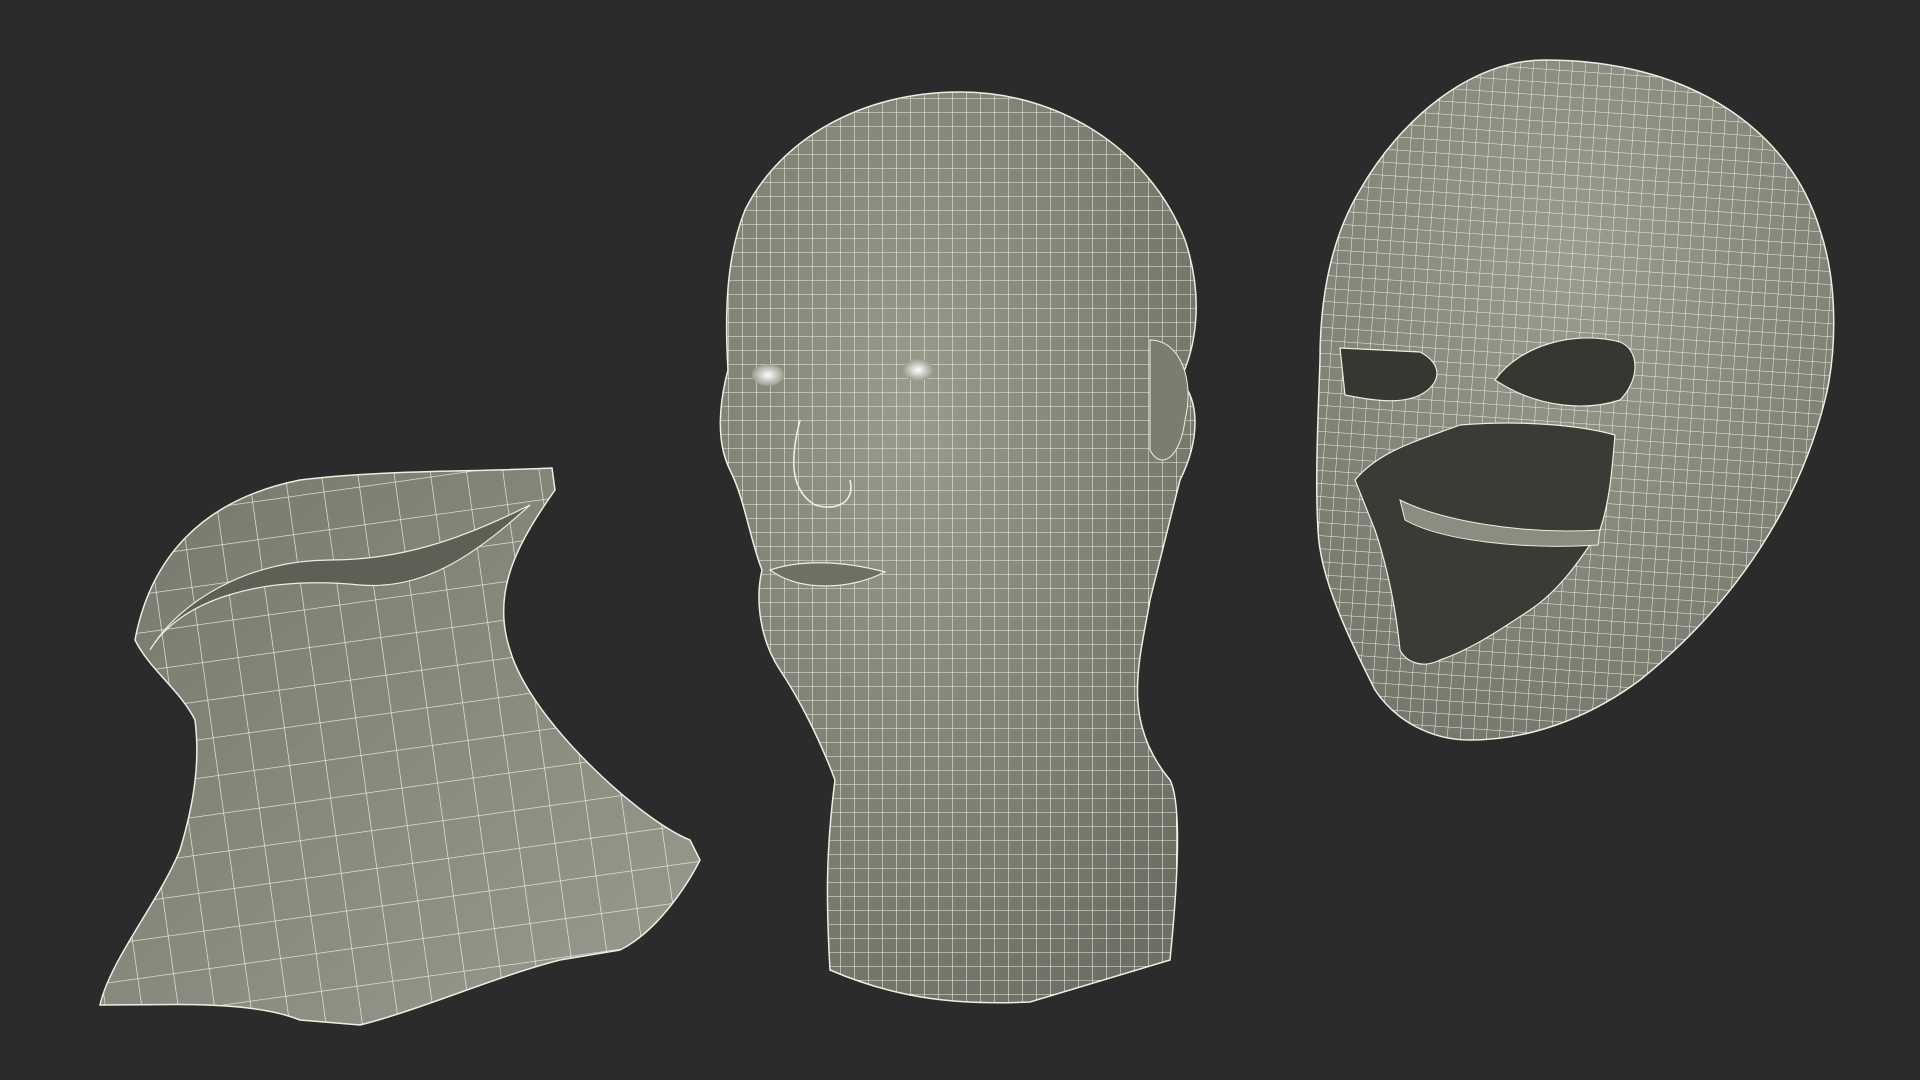  Describe the element at coordinates (1388, 374) in the screenshot. I see `mask-left-eye-hole` at that location.